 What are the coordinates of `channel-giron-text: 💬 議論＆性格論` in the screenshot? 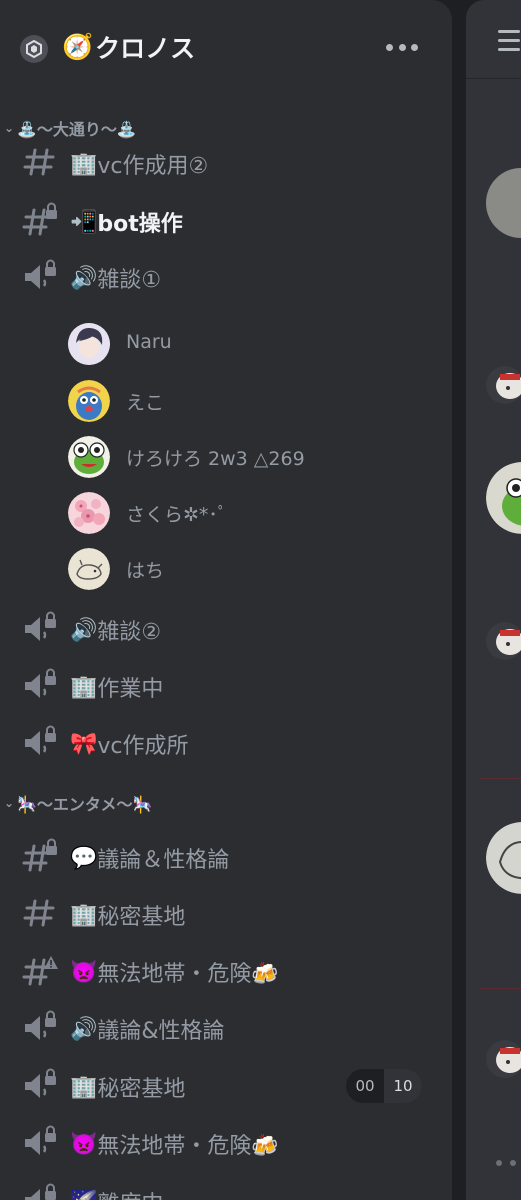 It's located at (226, 856).